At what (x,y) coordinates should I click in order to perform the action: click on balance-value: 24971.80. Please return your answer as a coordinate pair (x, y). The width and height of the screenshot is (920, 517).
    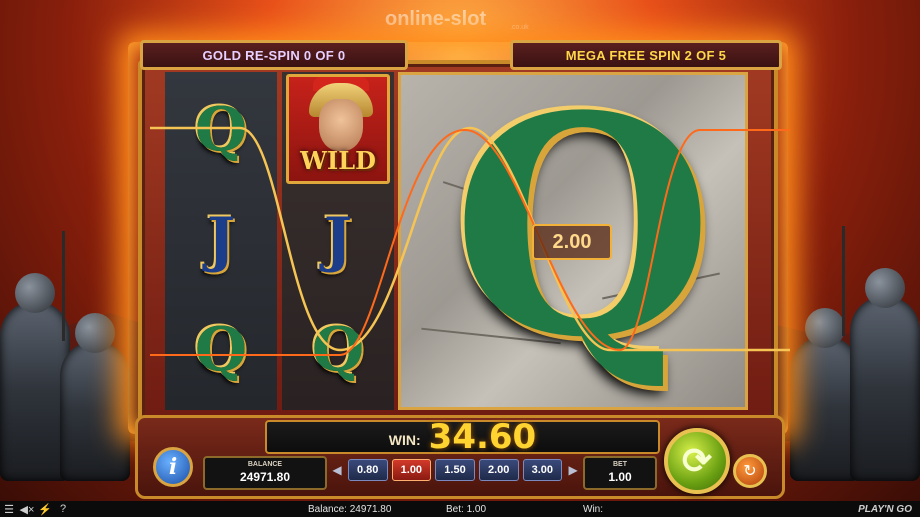
    Looking at the image, I should click on (265, 477).